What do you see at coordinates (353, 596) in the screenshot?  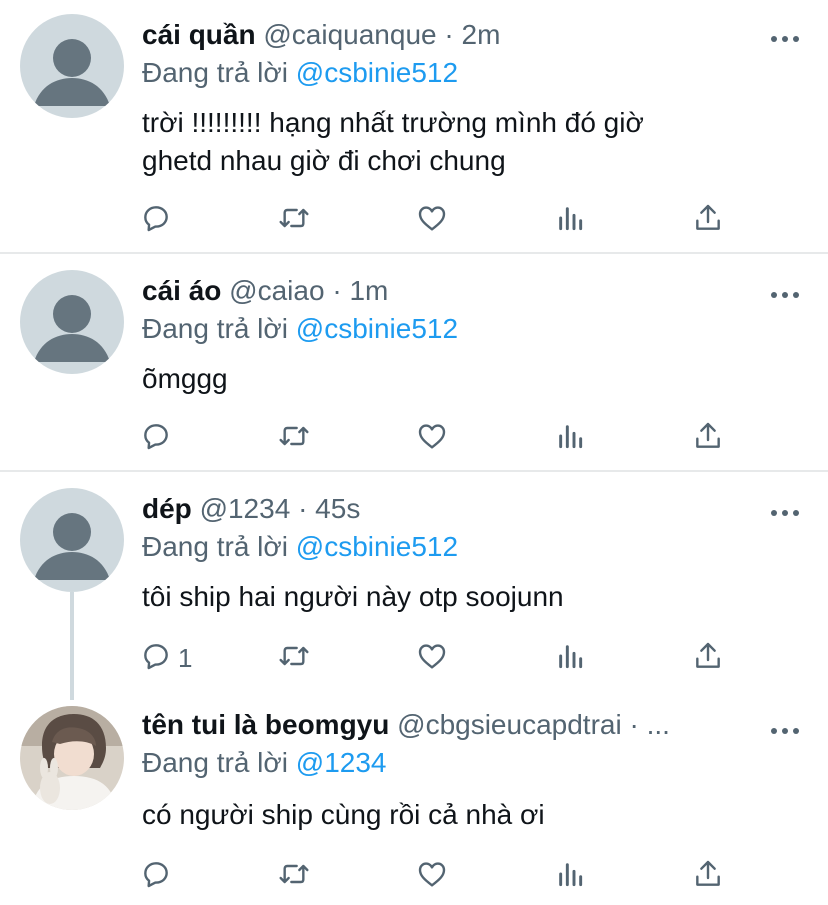 I see `tweet-text-line: tôi ship hai người này otp soojunn` at bounding box center [353, 596].